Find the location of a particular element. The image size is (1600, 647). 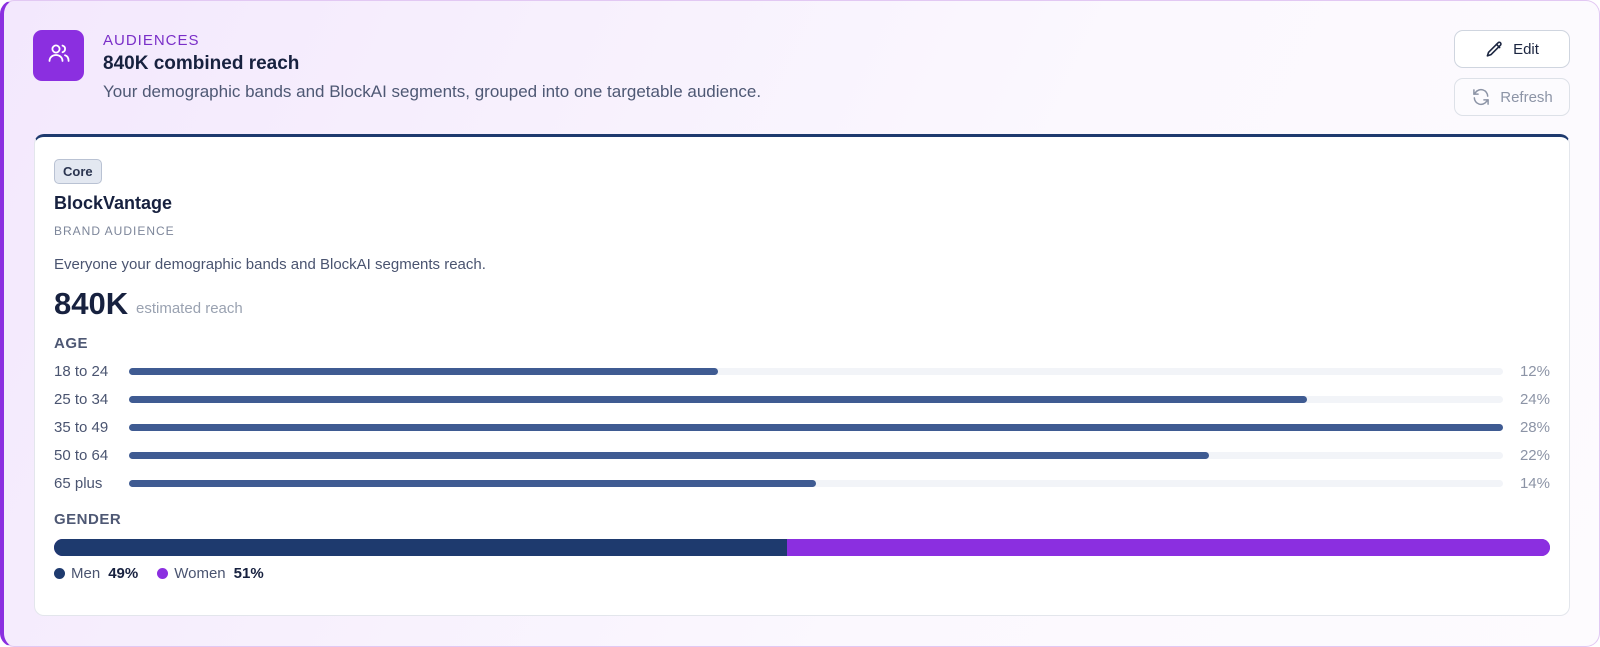

gender-legend: Men 49% Women 51% is located at coordinates (168, 573).